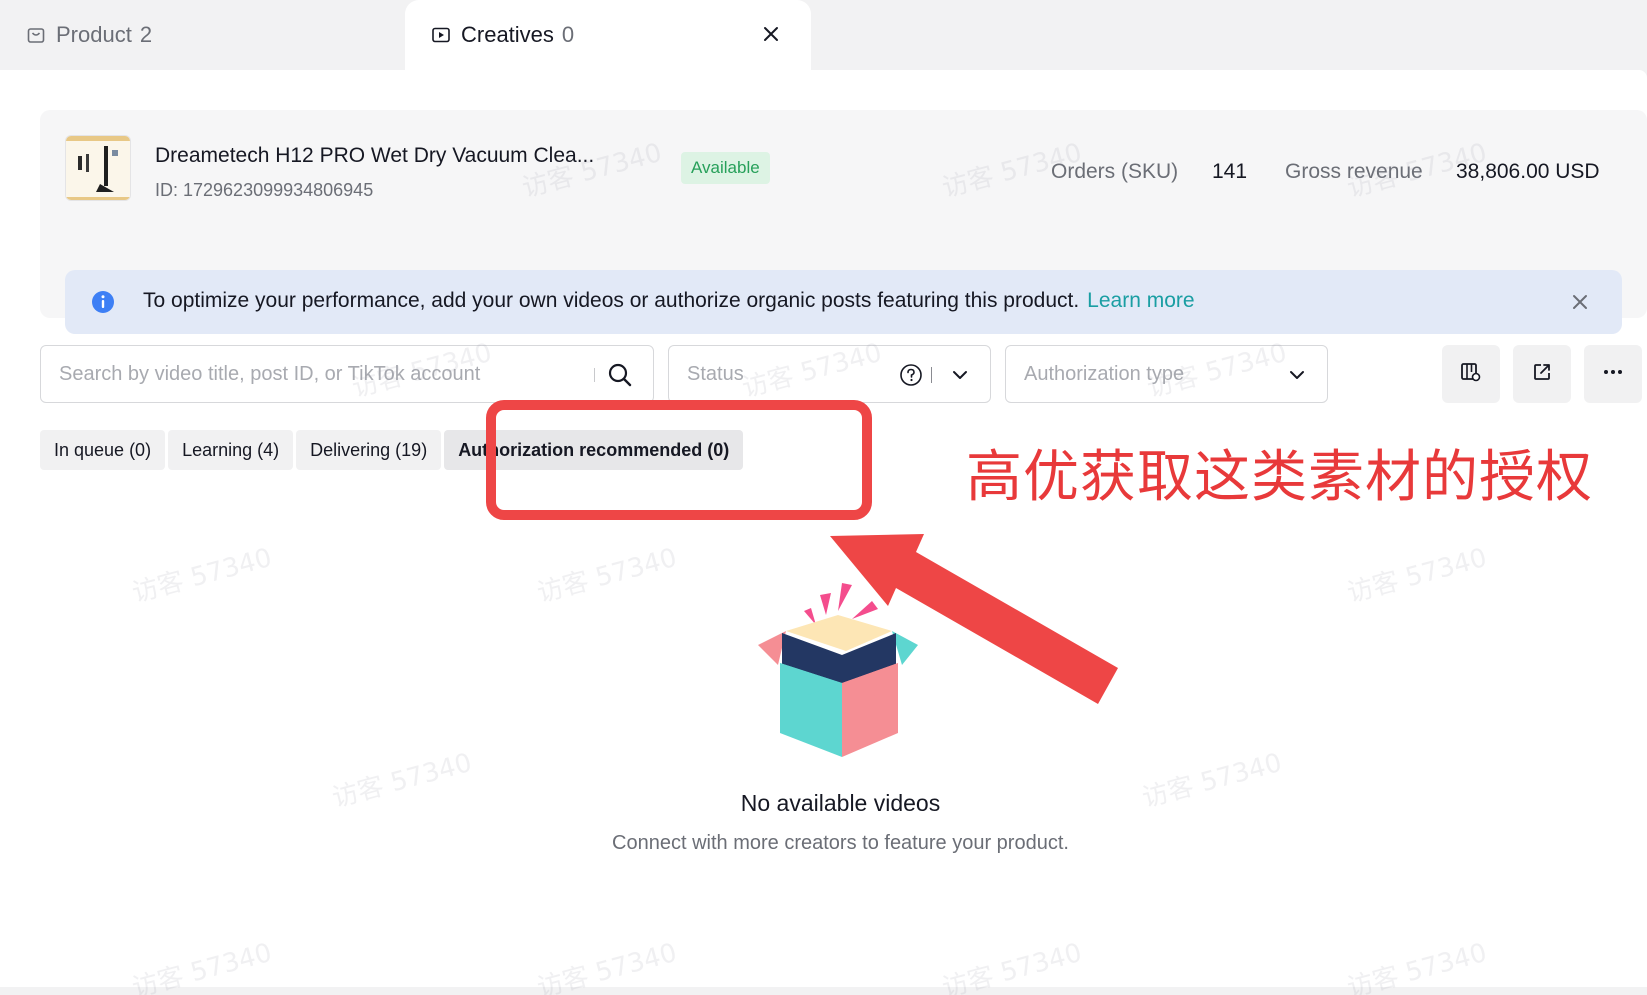 This screenshot has width=1647, height=995. What do you see at coordinates (507, 34) in the screenshot?
I see `tab-creatives-label: Creatives` at bounding box center [507, 34].